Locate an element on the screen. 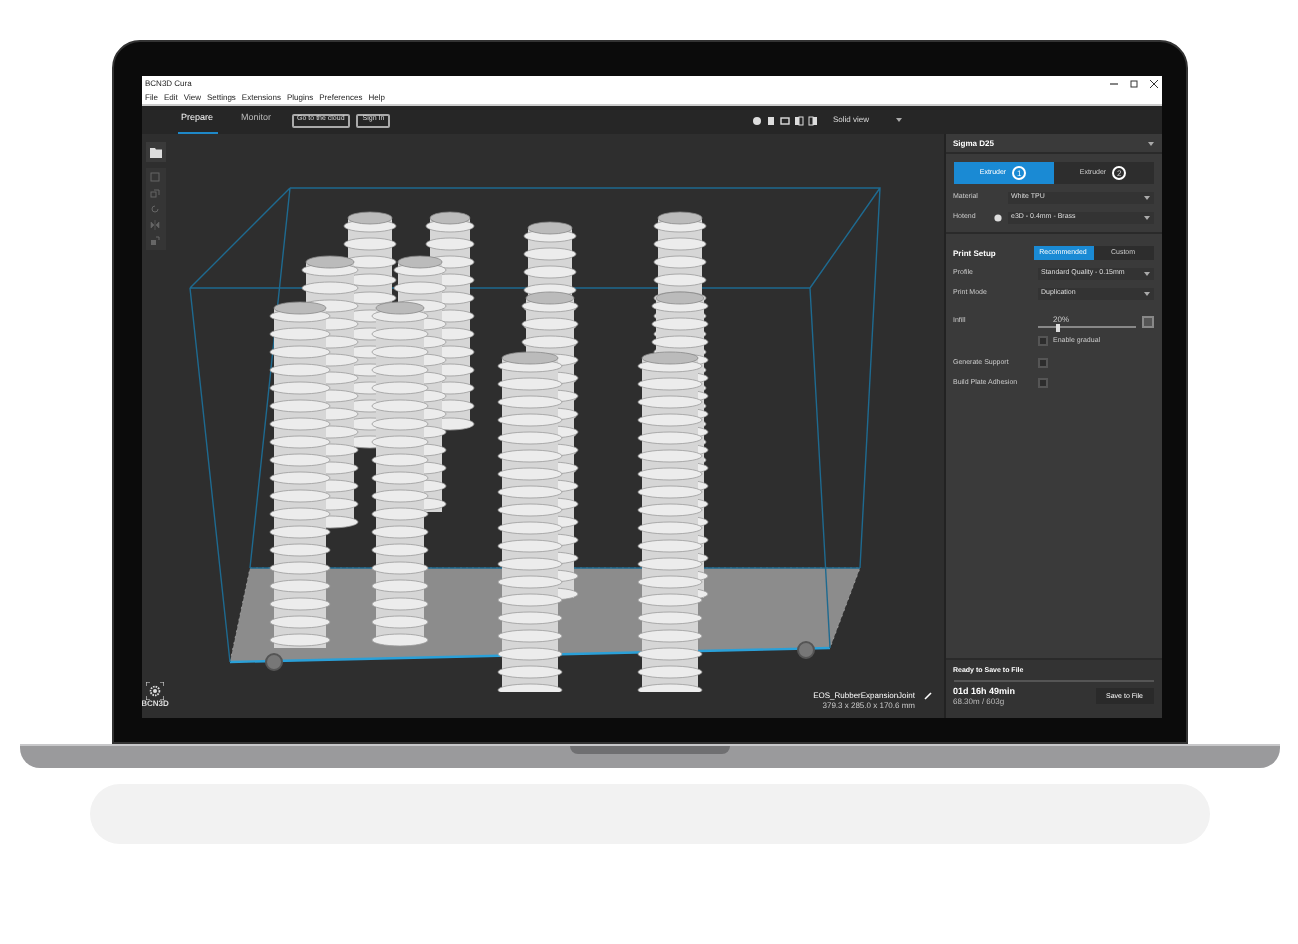 The height and width of the screenshot is (944, 1298). info-icon is located at coordinates (997, 218).